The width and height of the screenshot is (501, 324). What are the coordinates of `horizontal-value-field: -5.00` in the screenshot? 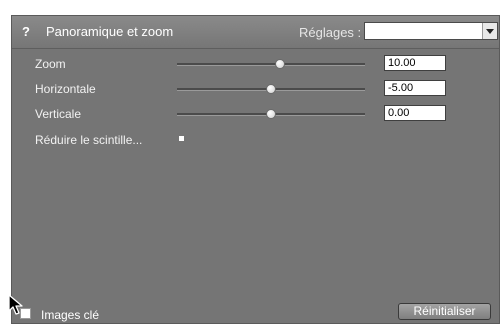 It's located at (415, 88).